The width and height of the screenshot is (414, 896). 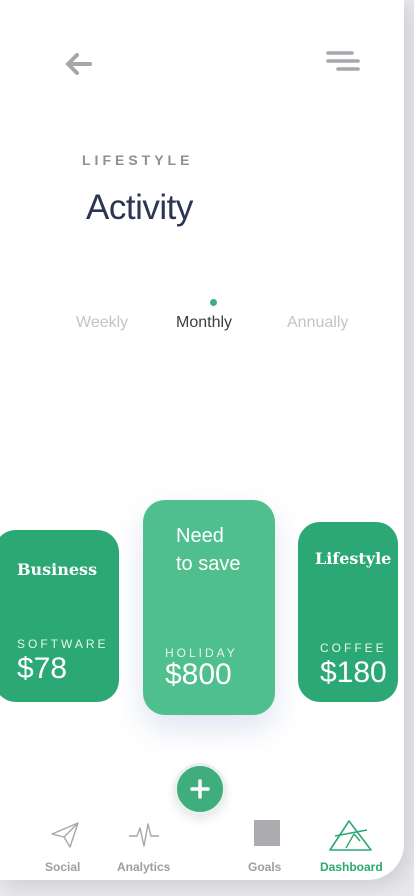 What do you see at coordinates (213, 302) in the screenshot?
I see `active-tab-indicator` at bounding box center [213, 302].